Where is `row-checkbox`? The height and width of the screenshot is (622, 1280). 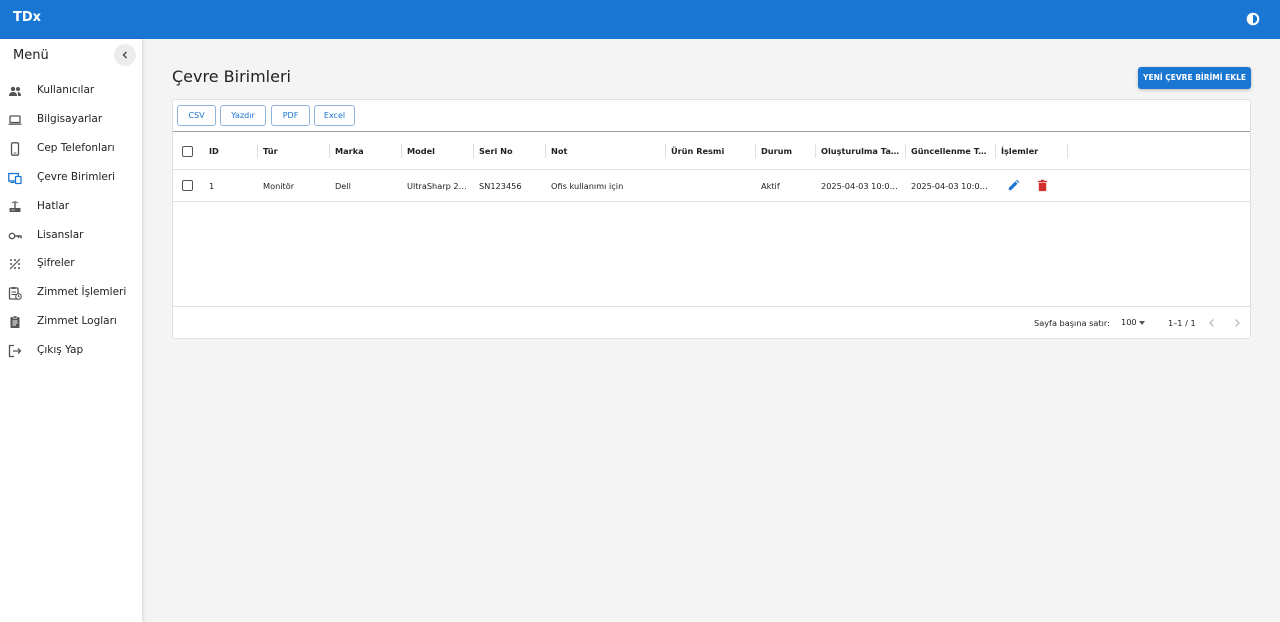 row-checkbox is located at coordinates (187, 185).